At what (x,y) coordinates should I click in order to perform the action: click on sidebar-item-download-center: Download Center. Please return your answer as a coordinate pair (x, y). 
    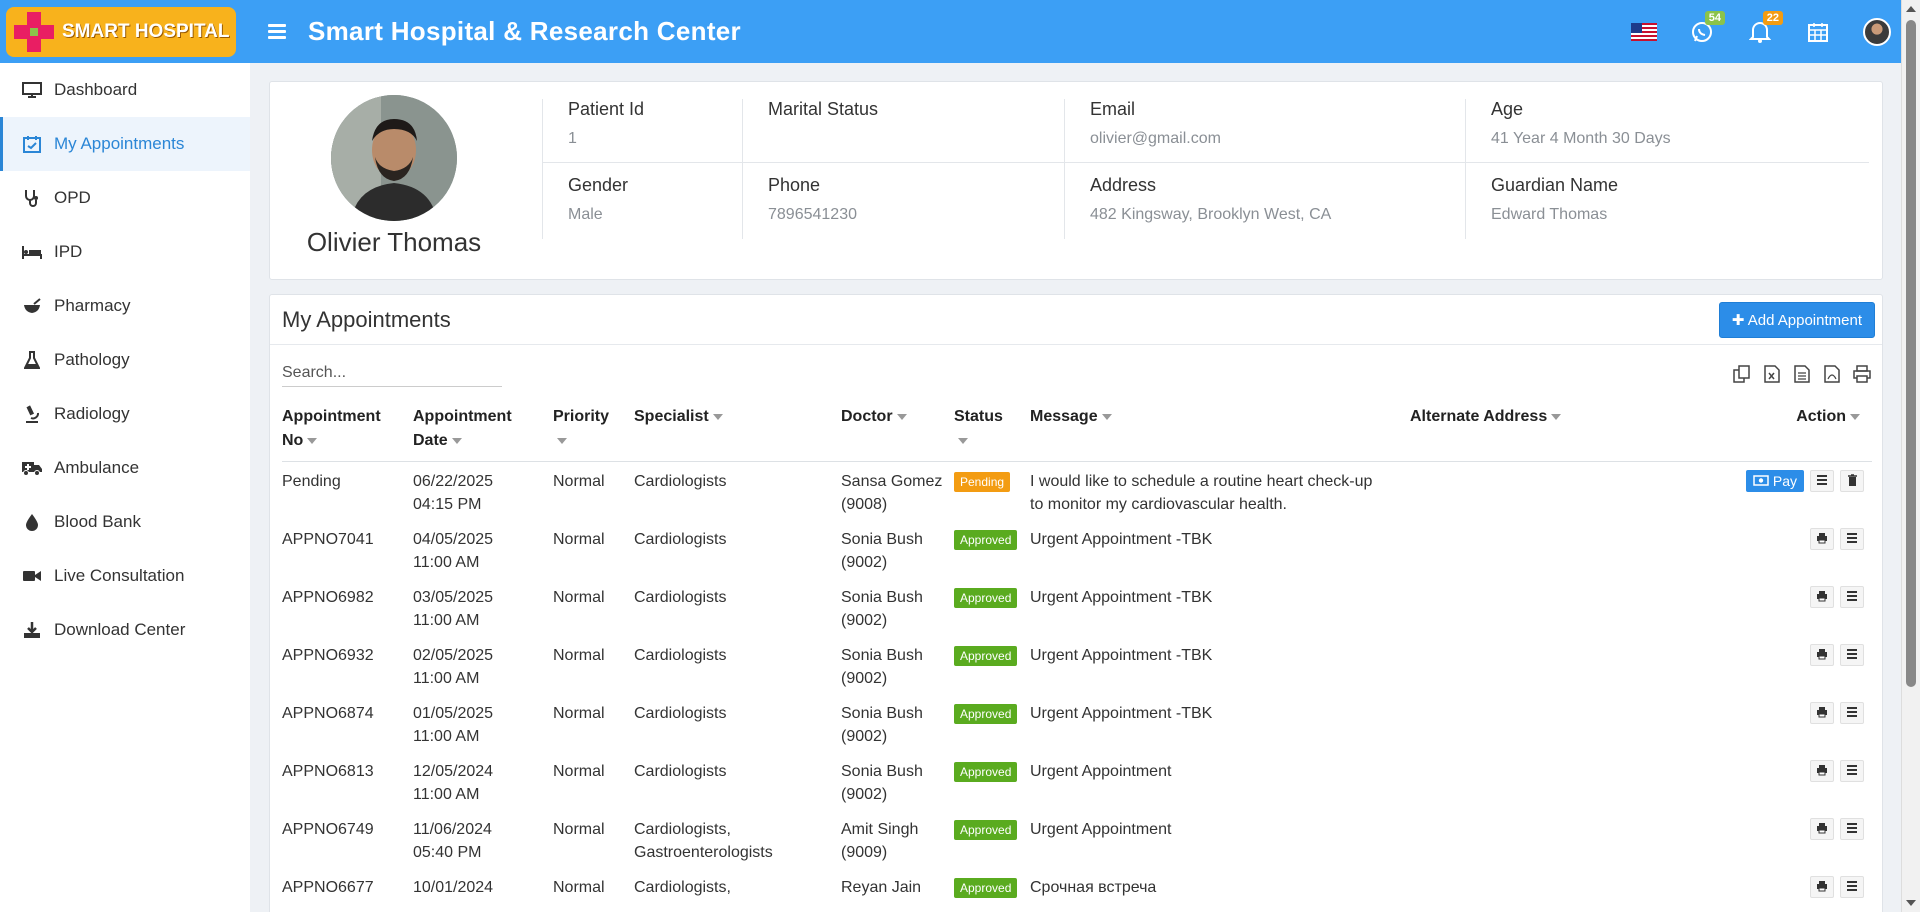
    Looking at the image, I should click on (125, 630).